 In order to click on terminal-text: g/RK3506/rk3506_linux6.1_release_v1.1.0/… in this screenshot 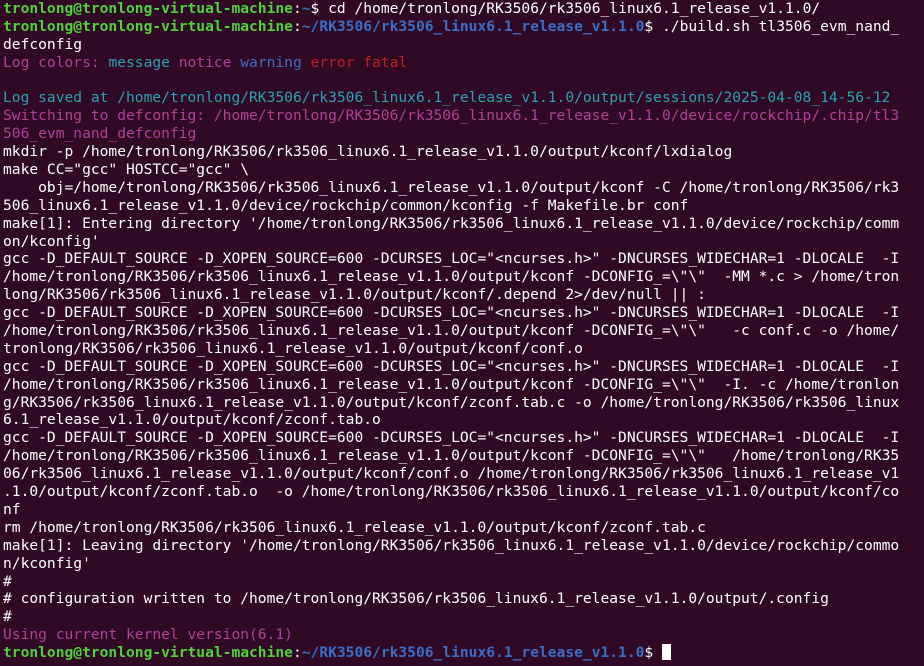, I will do `click(451, 402)`.